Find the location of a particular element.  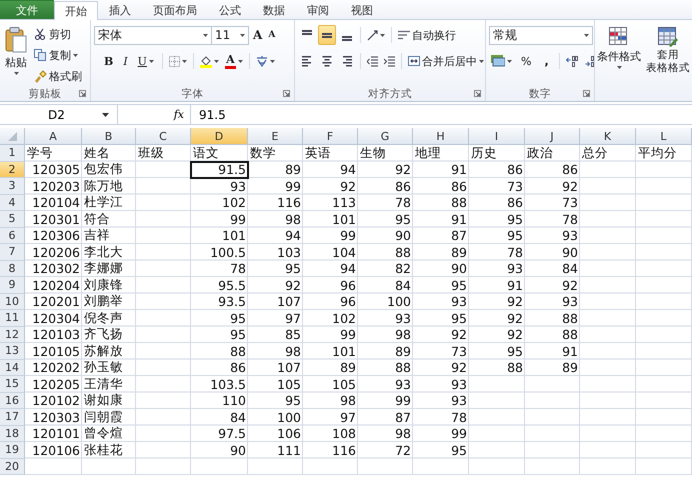

file-menu-tab: 文件 is located at coordinates (27, 9).